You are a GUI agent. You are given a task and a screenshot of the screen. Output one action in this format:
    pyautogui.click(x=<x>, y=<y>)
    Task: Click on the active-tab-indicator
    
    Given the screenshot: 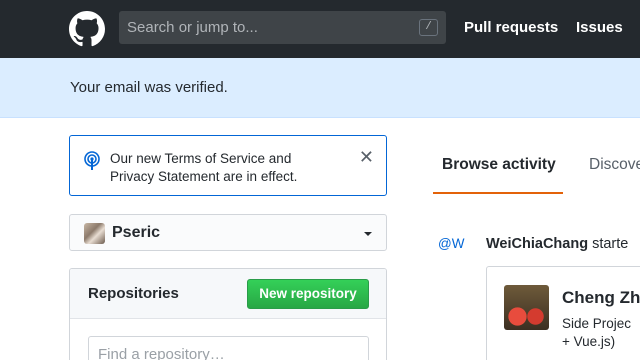 What is the action you would take?
    pyautogui.click(x=498, y=193)
    